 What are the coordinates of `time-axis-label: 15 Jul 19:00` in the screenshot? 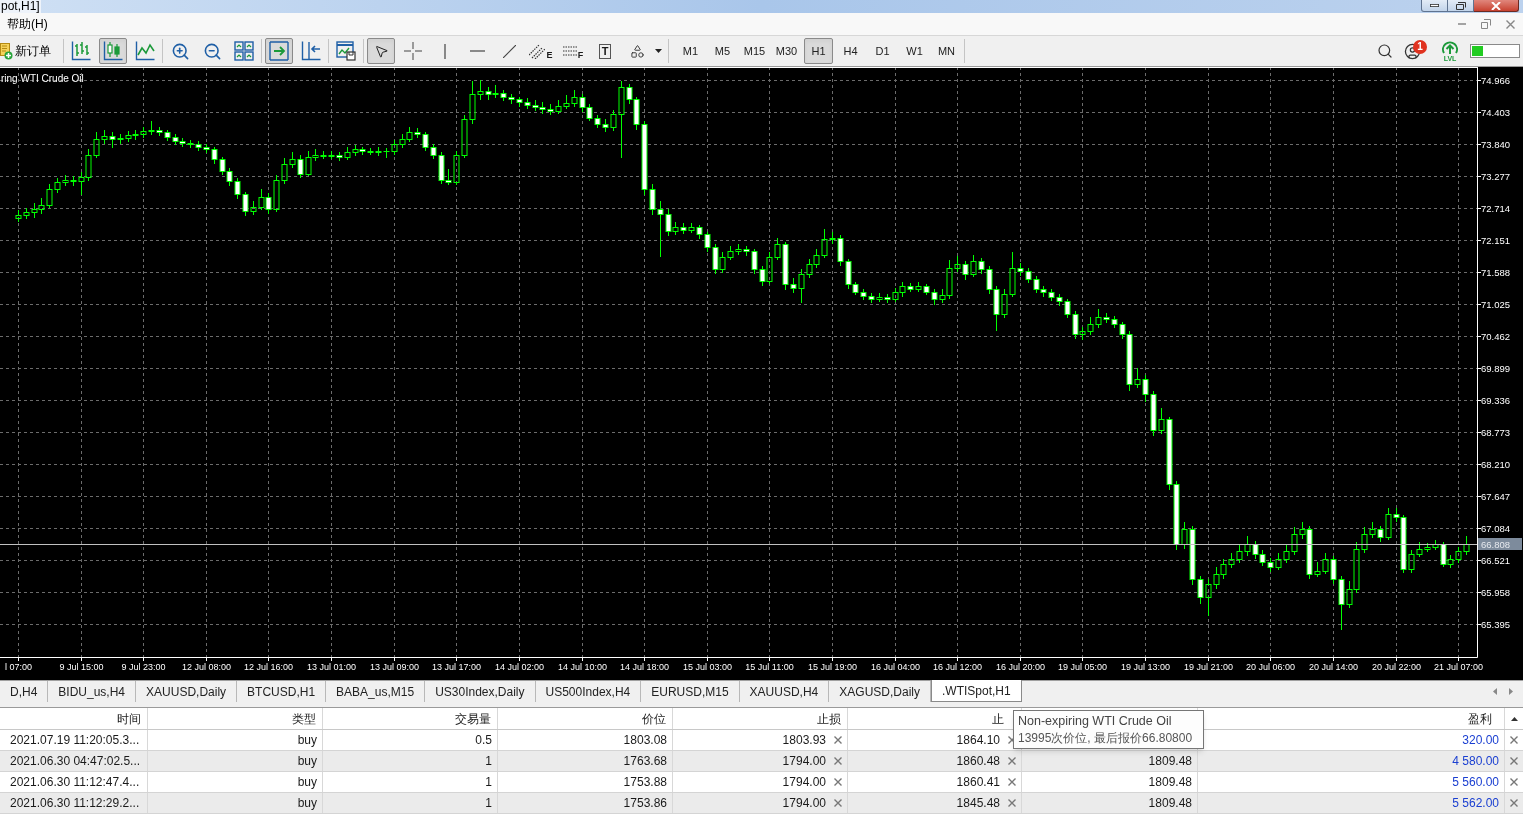 It's located at (832, 667).